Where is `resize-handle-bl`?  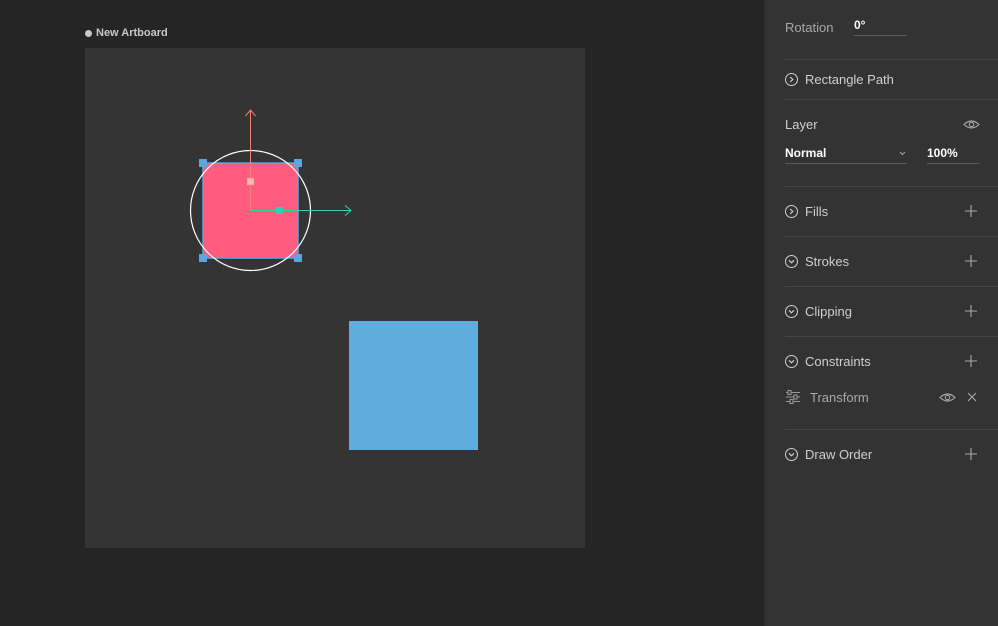
resize-handle-bl is located at coordinates (203, 258).